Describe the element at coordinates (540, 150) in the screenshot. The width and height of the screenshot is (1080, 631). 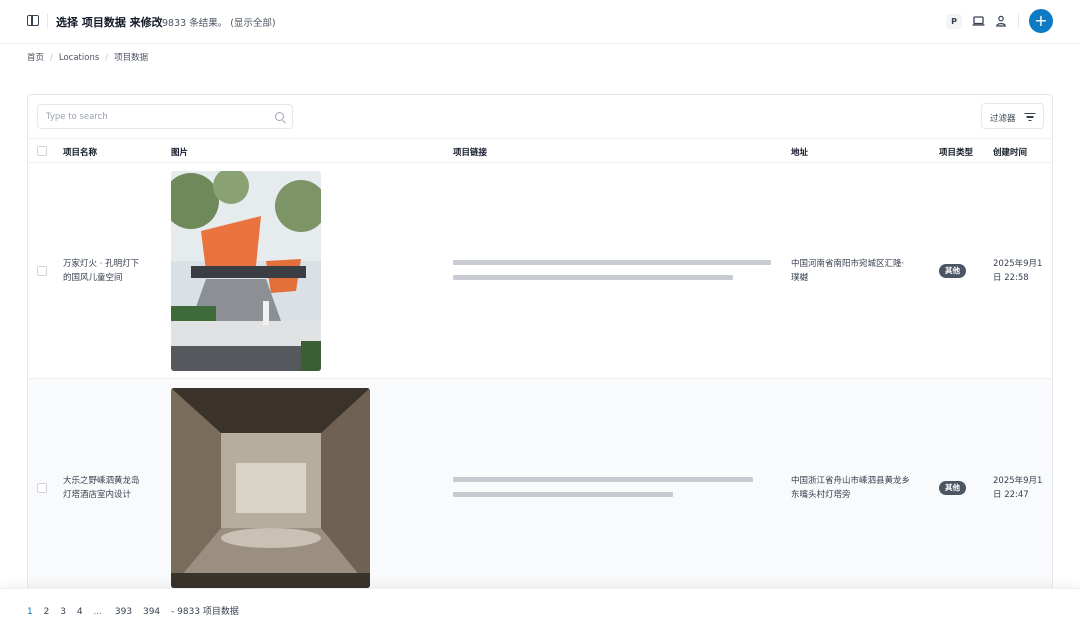
I see `table-header: 项目名称 图片 项目链接 地址 项目类型 创建时间` at that location.